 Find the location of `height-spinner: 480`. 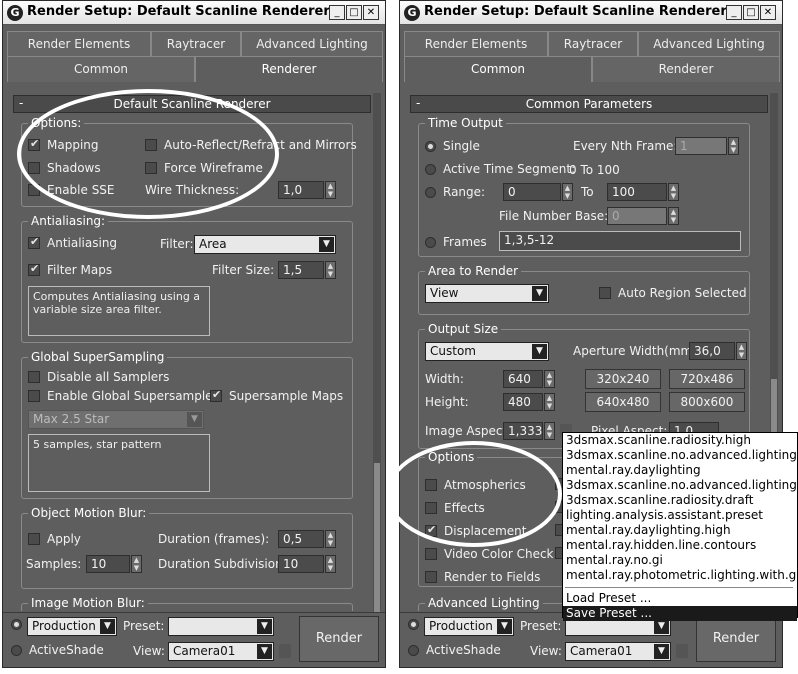

height-spinner: 480 is located at coordinates (523, 402).